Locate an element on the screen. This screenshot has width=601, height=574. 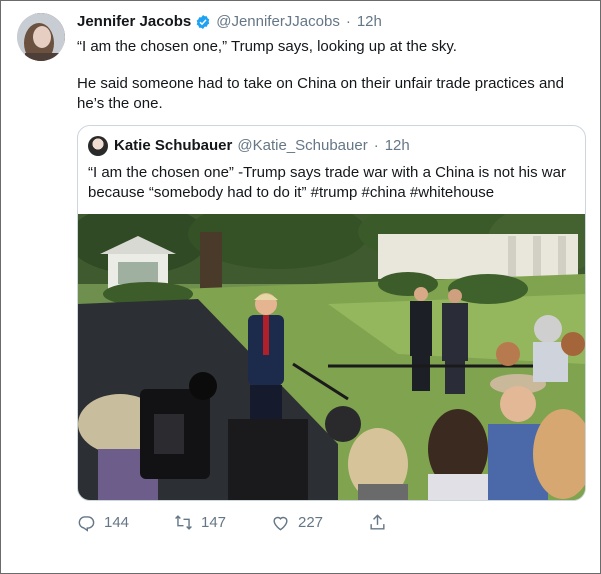
share-icon is located at coordinates (377, 522).